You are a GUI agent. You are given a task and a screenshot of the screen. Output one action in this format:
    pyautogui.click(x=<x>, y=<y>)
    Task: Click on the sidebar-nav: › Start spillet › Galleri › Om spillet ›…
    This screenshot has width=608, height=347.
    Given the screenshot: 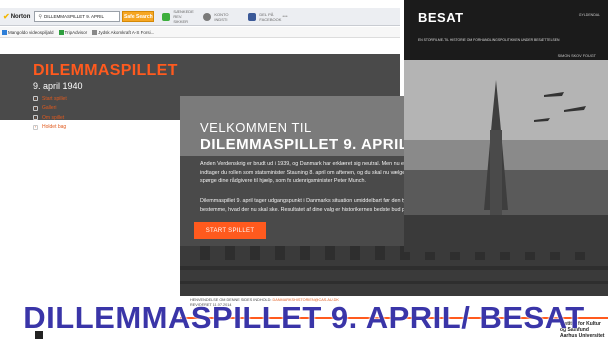 What is the action you would take?
    pyautogui.click(x=103, y=113)
    